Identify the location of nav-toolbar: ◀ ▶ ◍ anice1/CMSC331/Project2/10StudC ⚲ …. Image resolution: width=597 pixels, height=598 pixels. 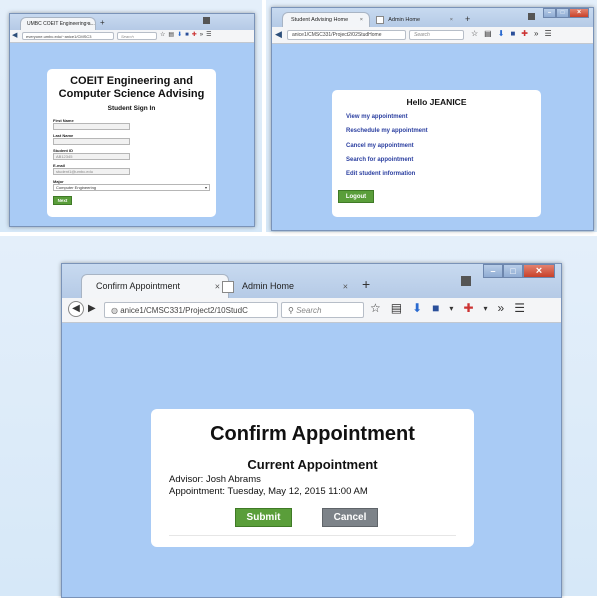
(311, 310).